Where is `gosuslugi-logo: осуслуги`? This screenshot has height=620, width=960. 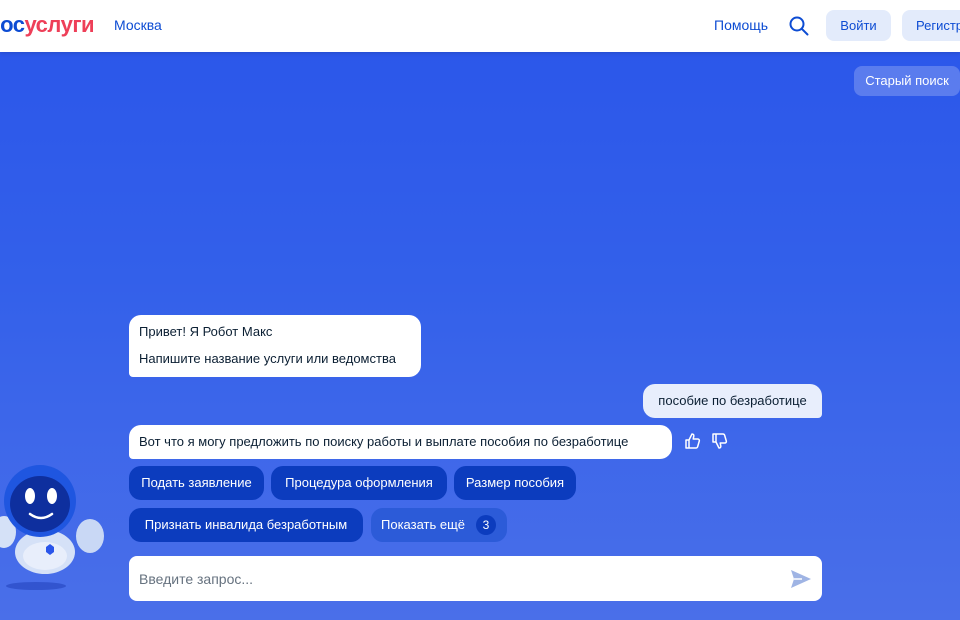
gosuslugi-logo: осуслуги is located at coordinates (50, 25).